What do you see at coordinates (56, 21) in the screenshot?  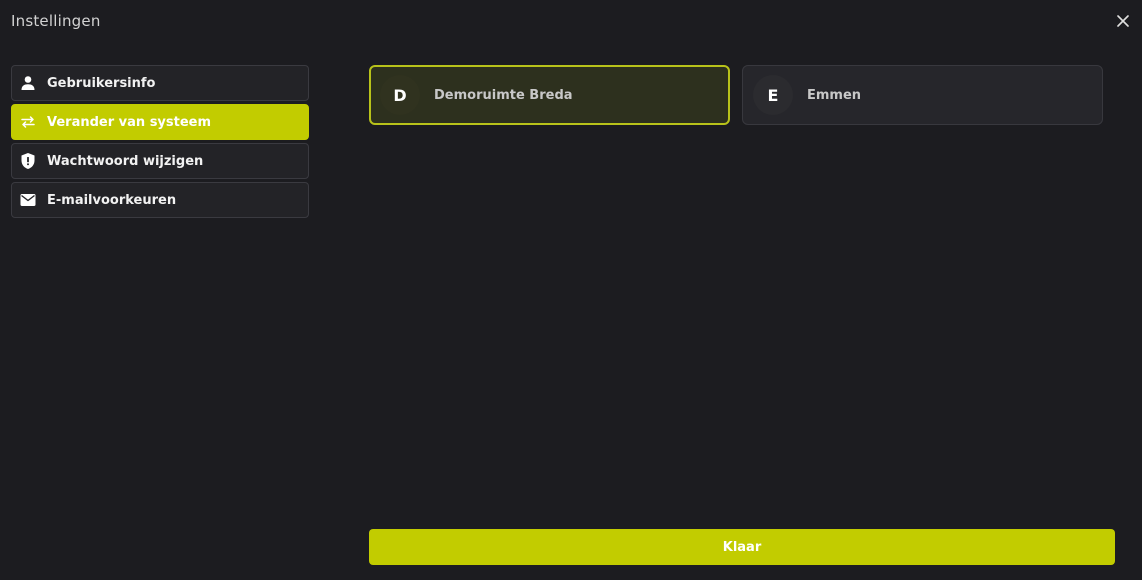 I see `dialog-title: Instellingen` at bounding box center [56, 21].